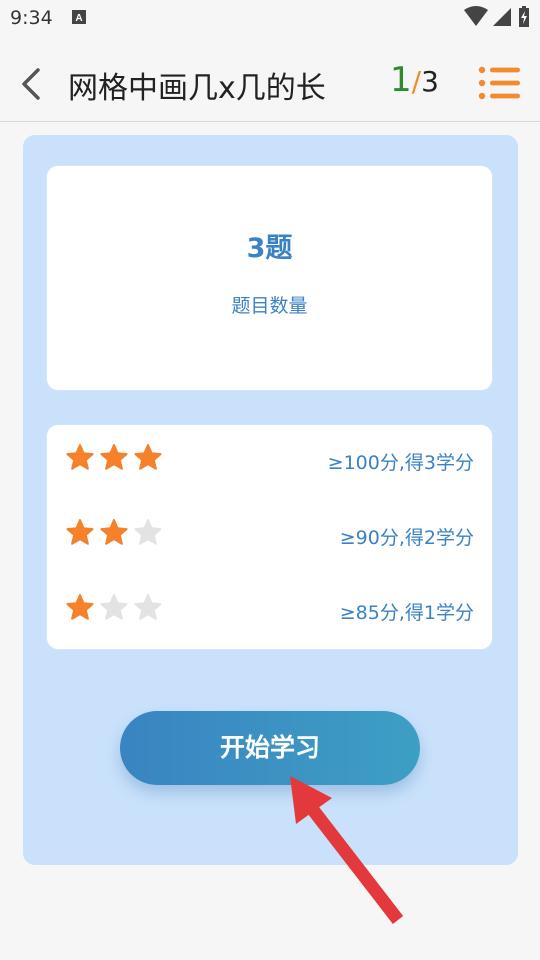 The height and width of the screenshot is (960, 540). I want to click on list-menu-icon, so click(499, 83).